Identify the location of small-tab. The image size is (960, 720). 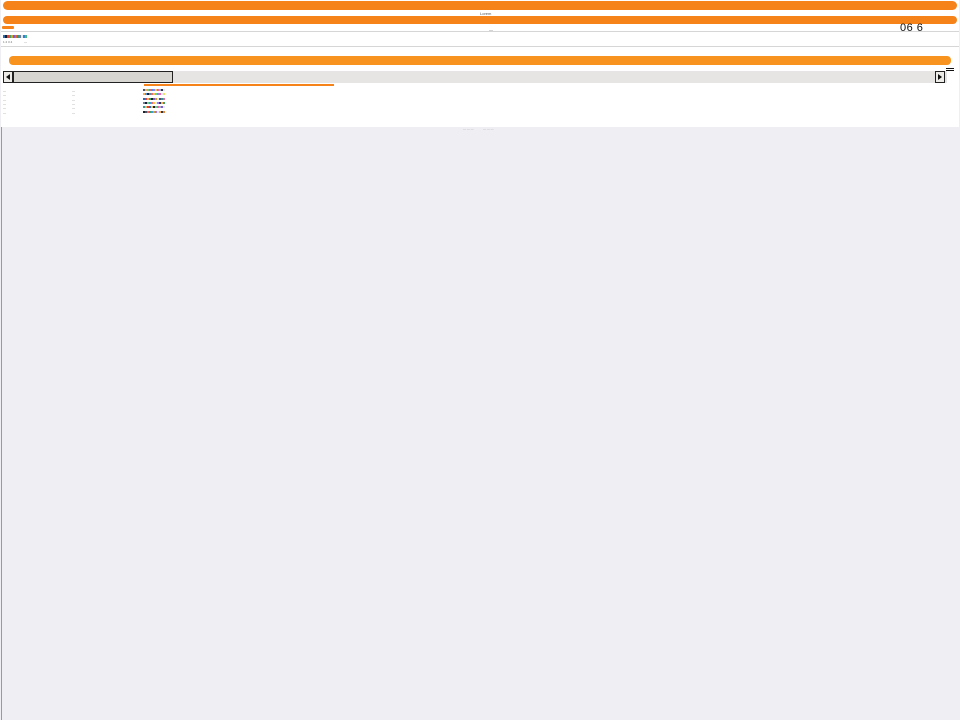
(8, 27).